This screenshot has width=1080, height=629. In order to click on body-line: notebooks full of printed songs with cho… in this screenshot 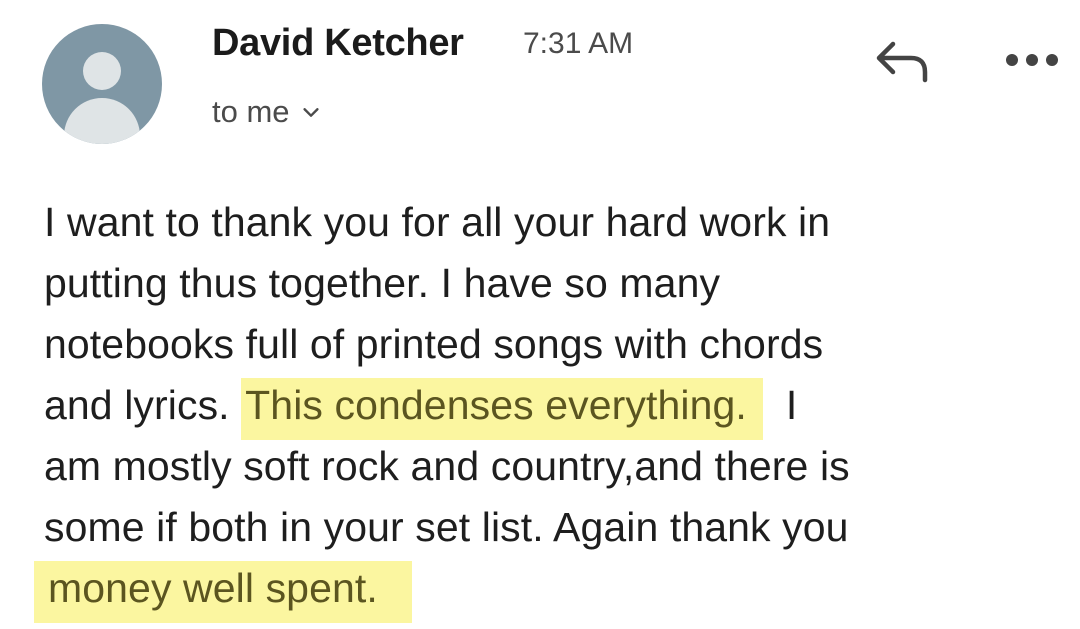, I will do `click(434, 344)`.